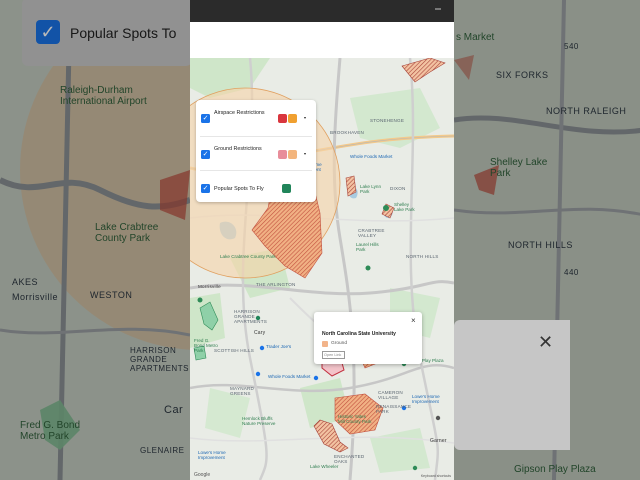 This screenshot has height=480, width=640. I want to click on layer-row-popular: ✓ Popular Spots To Fly, so click(256, 188).